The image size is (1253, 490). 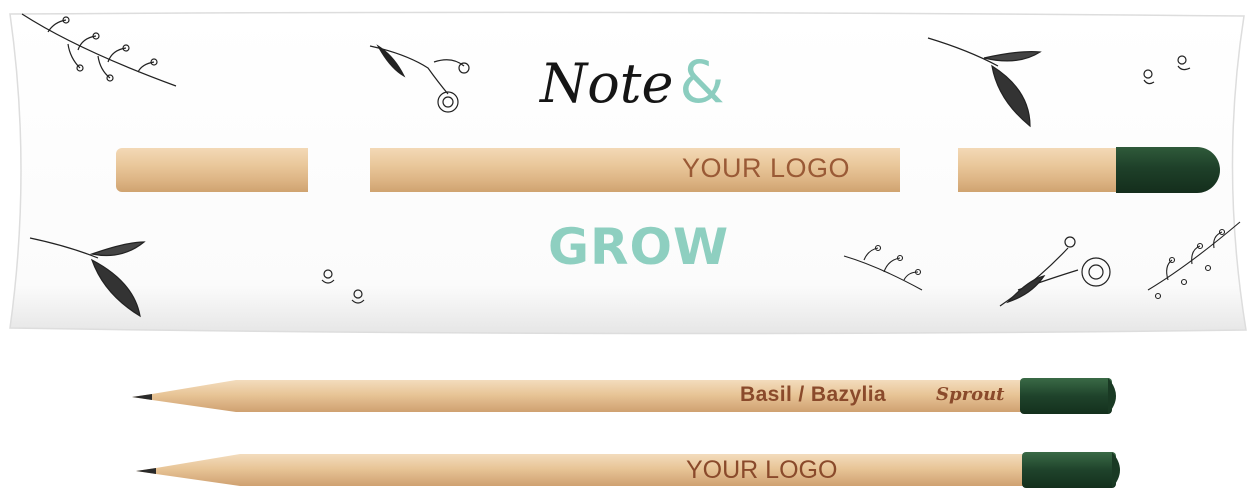 What do you see at coordinates (970, 394) in the screenshot?
I see `sprout-brand-logo: Sprout` at bounding box center [970, 394].